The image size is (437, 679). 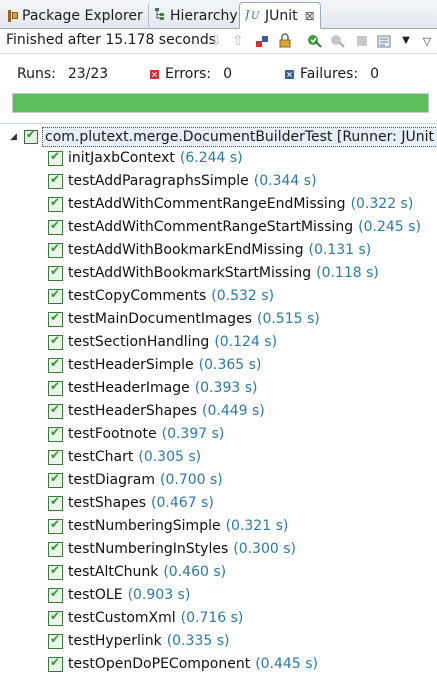 What do you see at coordinates (209, 250) in the screenshot?
I see `test-row: testAddWithBookmarkEndMissing(0.131 s)` at bounding box center [209, 250].